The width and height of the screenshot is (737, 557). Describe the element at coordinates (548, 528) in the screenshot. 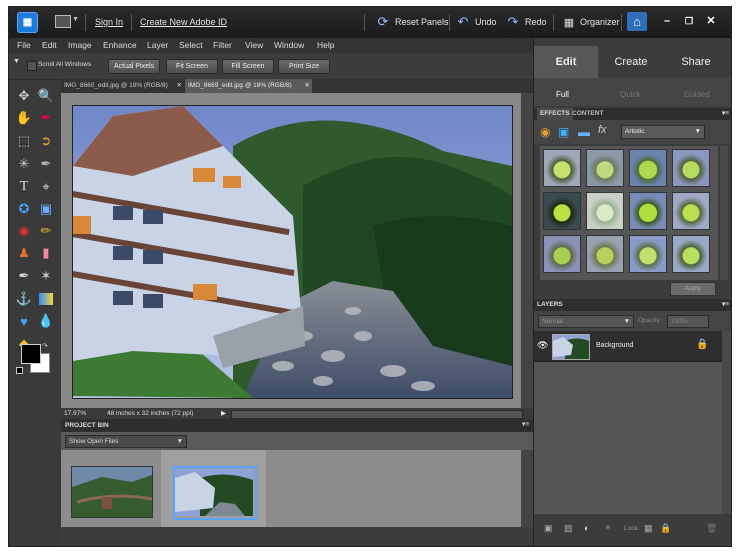

I see `new-layer-icon: ▣` at that location.